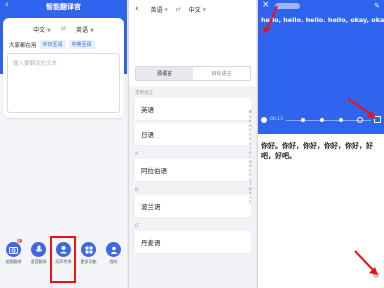  What do you see at coordinates (193, 170) in the screenshot?
I see `list-item: 阿拉伯语` at bounding box center [193, 170].